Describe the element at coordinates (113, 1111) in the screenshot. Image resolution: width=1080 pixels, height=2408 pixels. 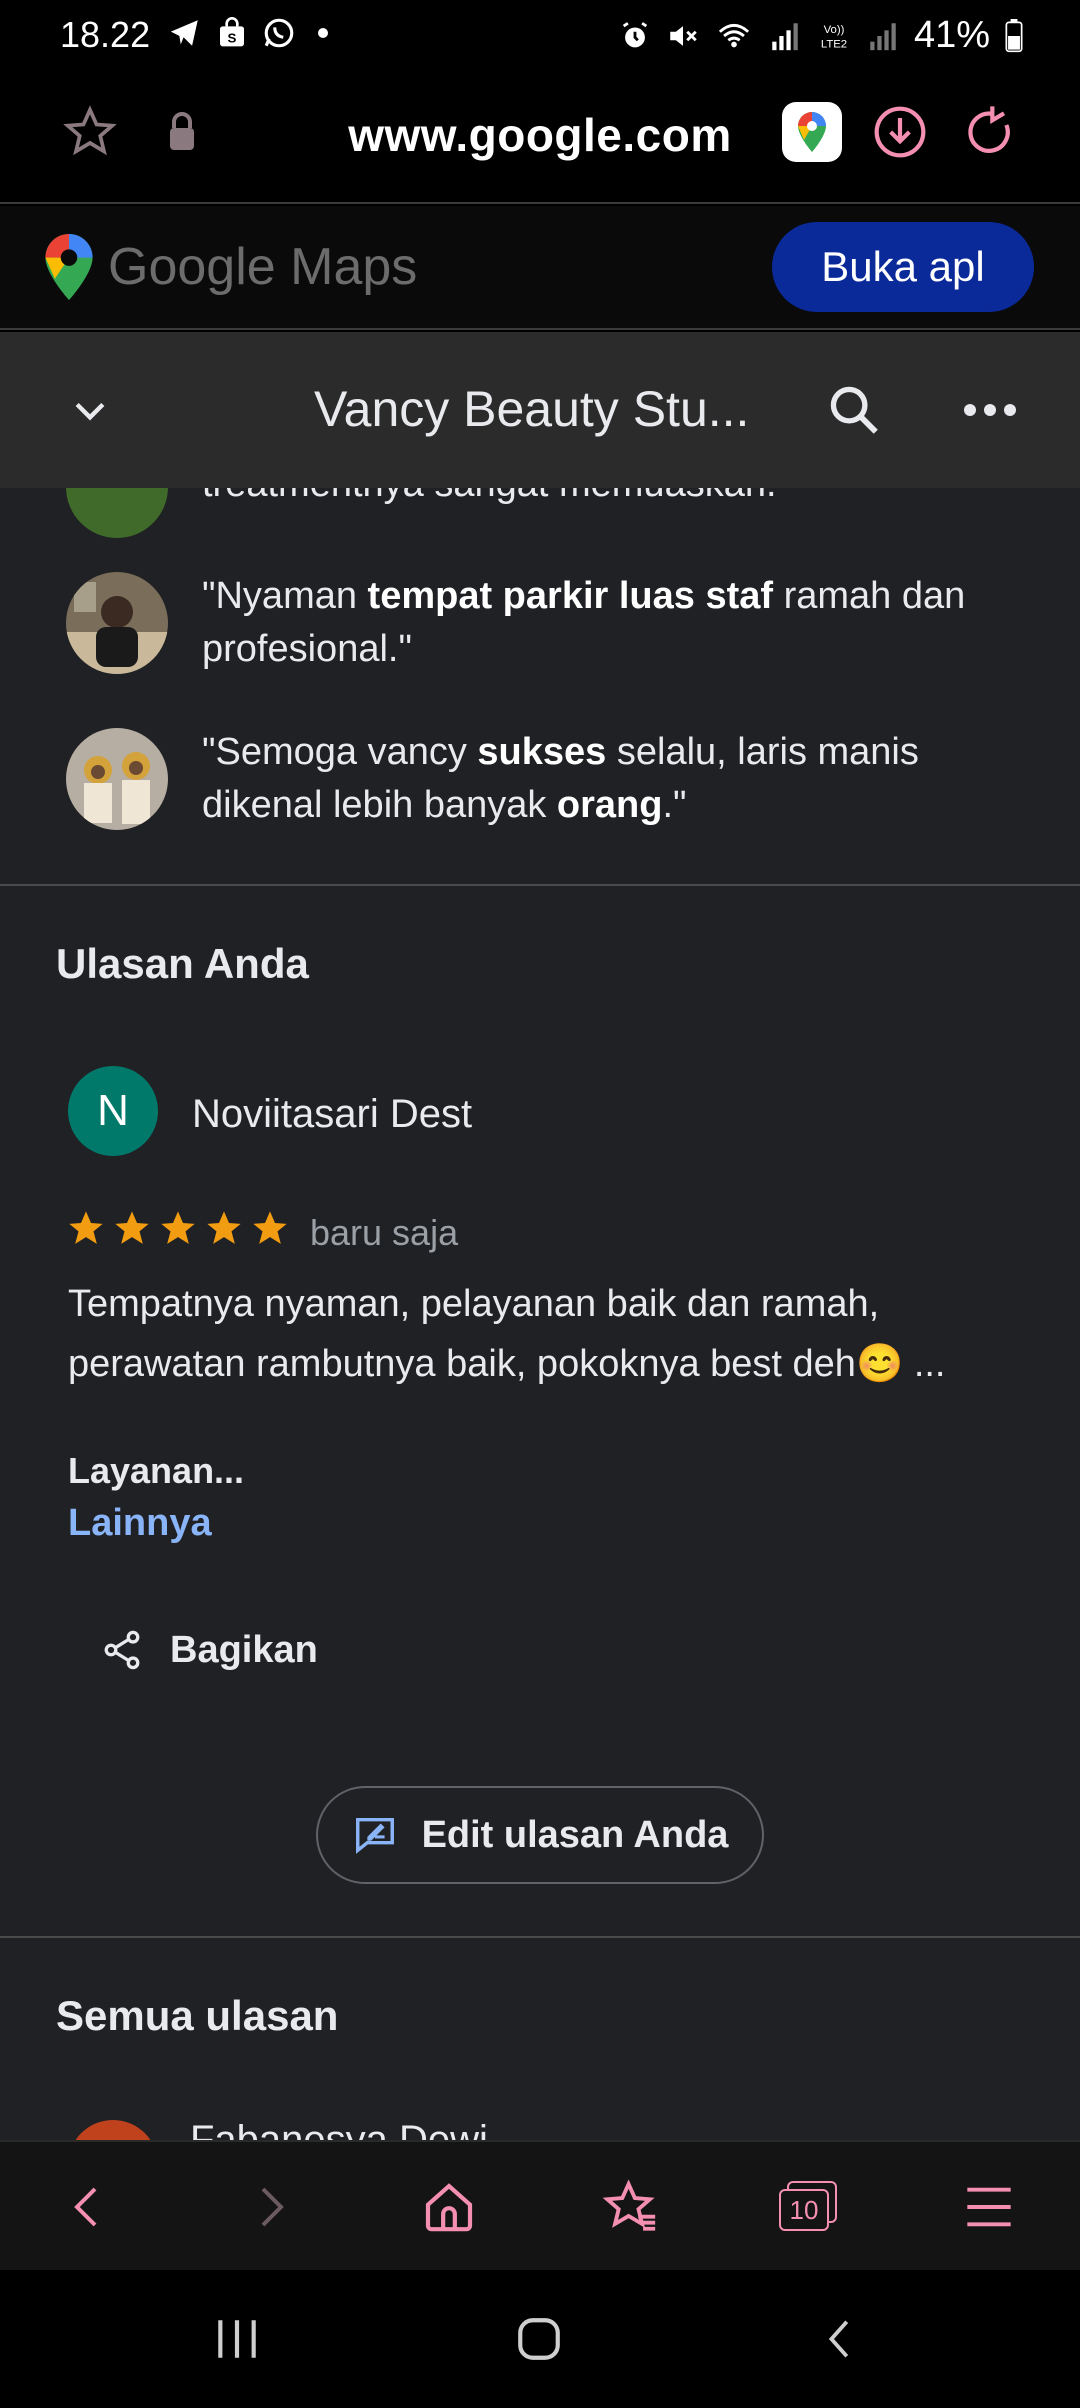
I see `avatar: N` at that location.